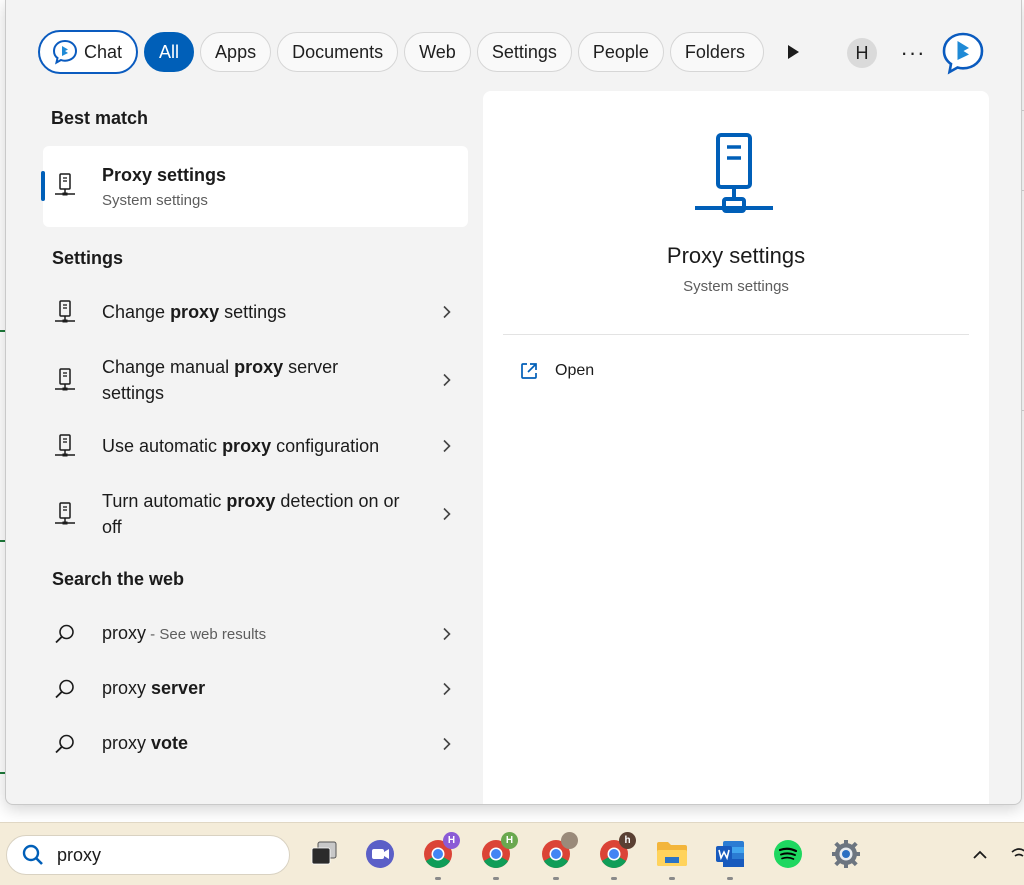 This screenshot has width=1024, height=885. I want to click on settings-item-change-proxy: Change proxy settings, so click(252, 312).